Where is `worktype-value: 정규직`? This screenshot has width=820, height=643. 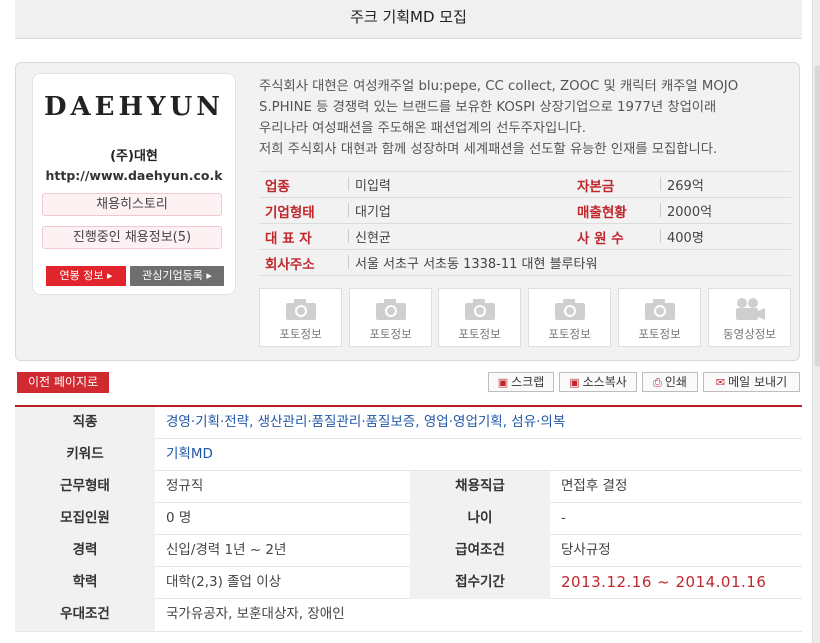
worktype-value: 정규직 is located at coordinates (185, 486).